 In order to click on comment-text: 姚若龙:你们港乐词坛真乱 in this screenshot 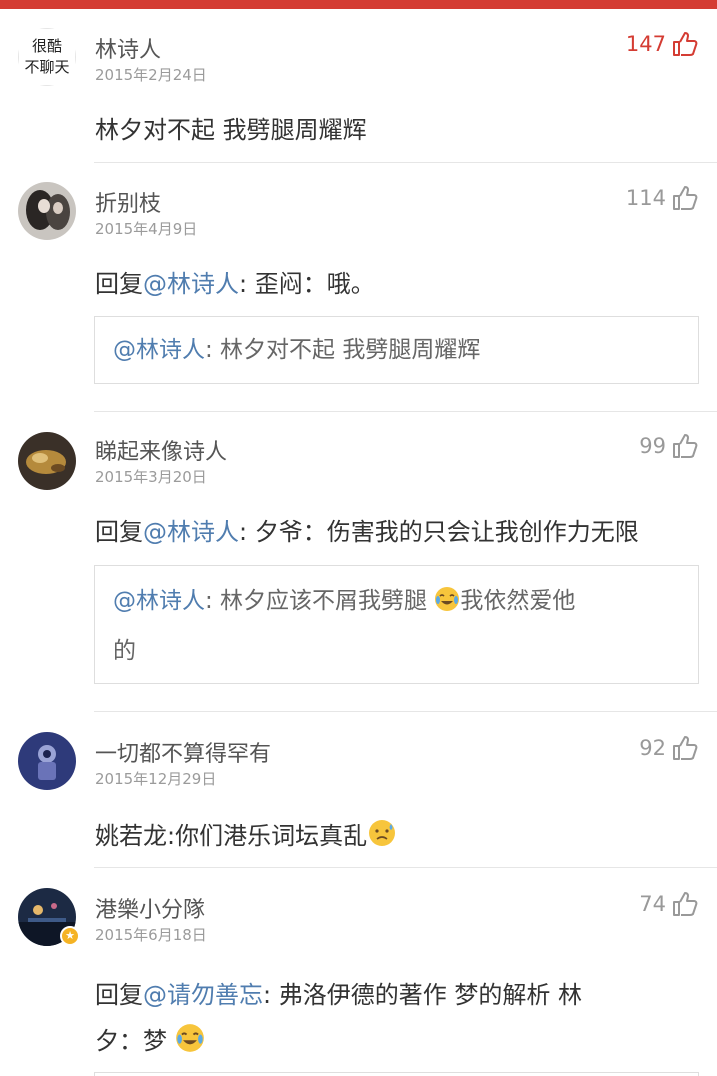, I will do `click(397, 835)`.